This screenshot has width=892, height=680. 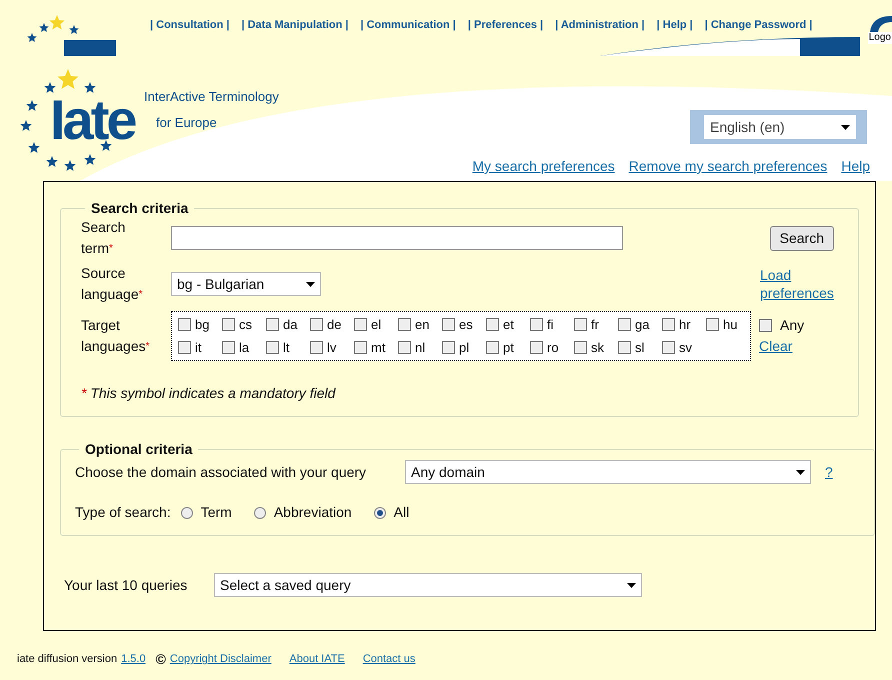 I want to click on language-code: bg, so click(x=202, y=325).